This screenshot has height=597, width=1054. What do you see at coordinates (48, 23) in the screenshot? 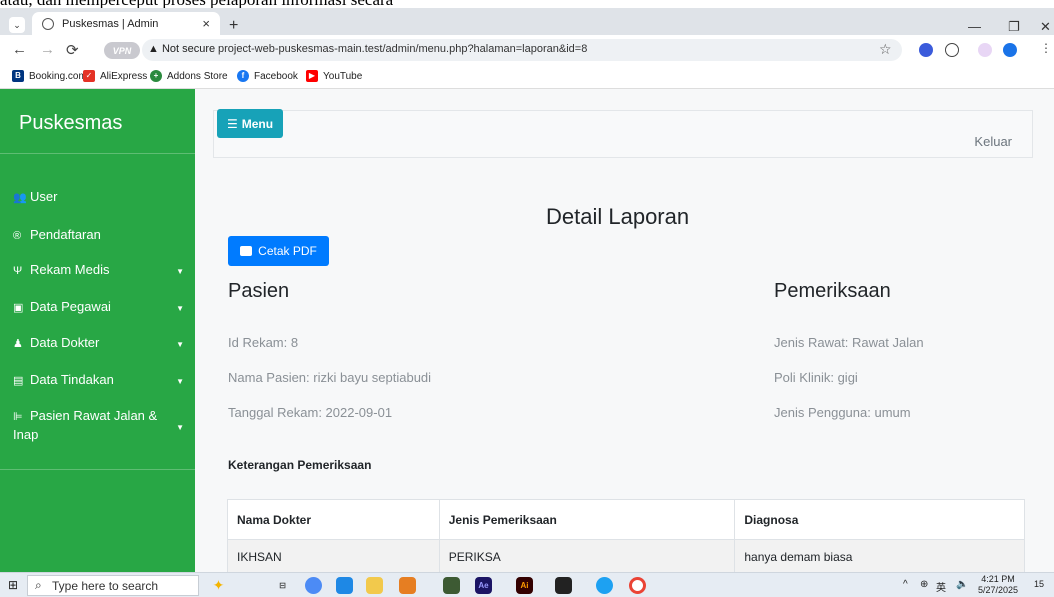
I see `globe-icon` at bounding box center [48, 23].